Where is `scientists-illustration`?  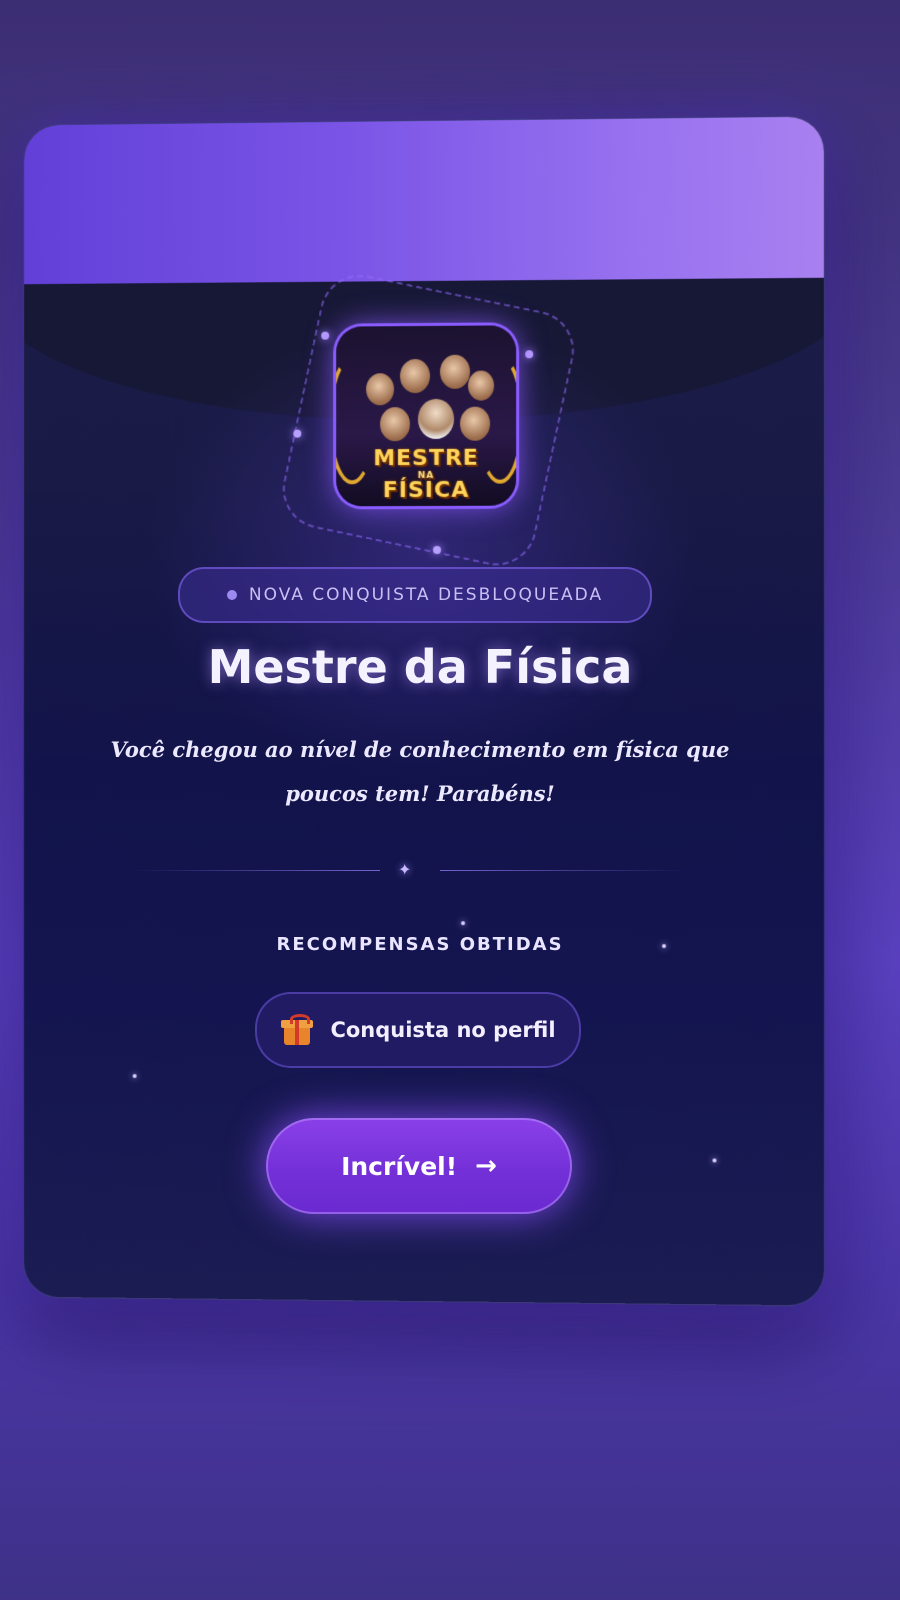 scientists-illustration is located at coordinates (426, 398).